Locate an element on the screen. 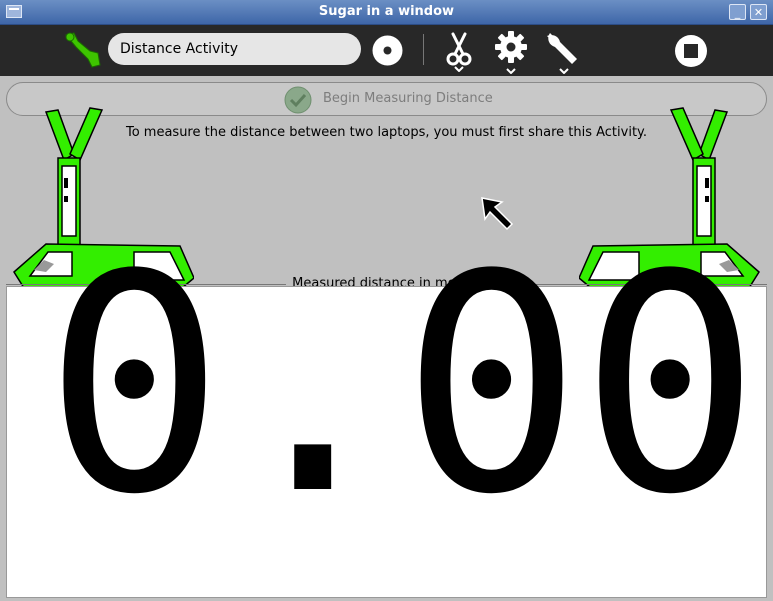 This screenshot has width=773, height=601. checkmark-icon is located at coordinates (298, 100).